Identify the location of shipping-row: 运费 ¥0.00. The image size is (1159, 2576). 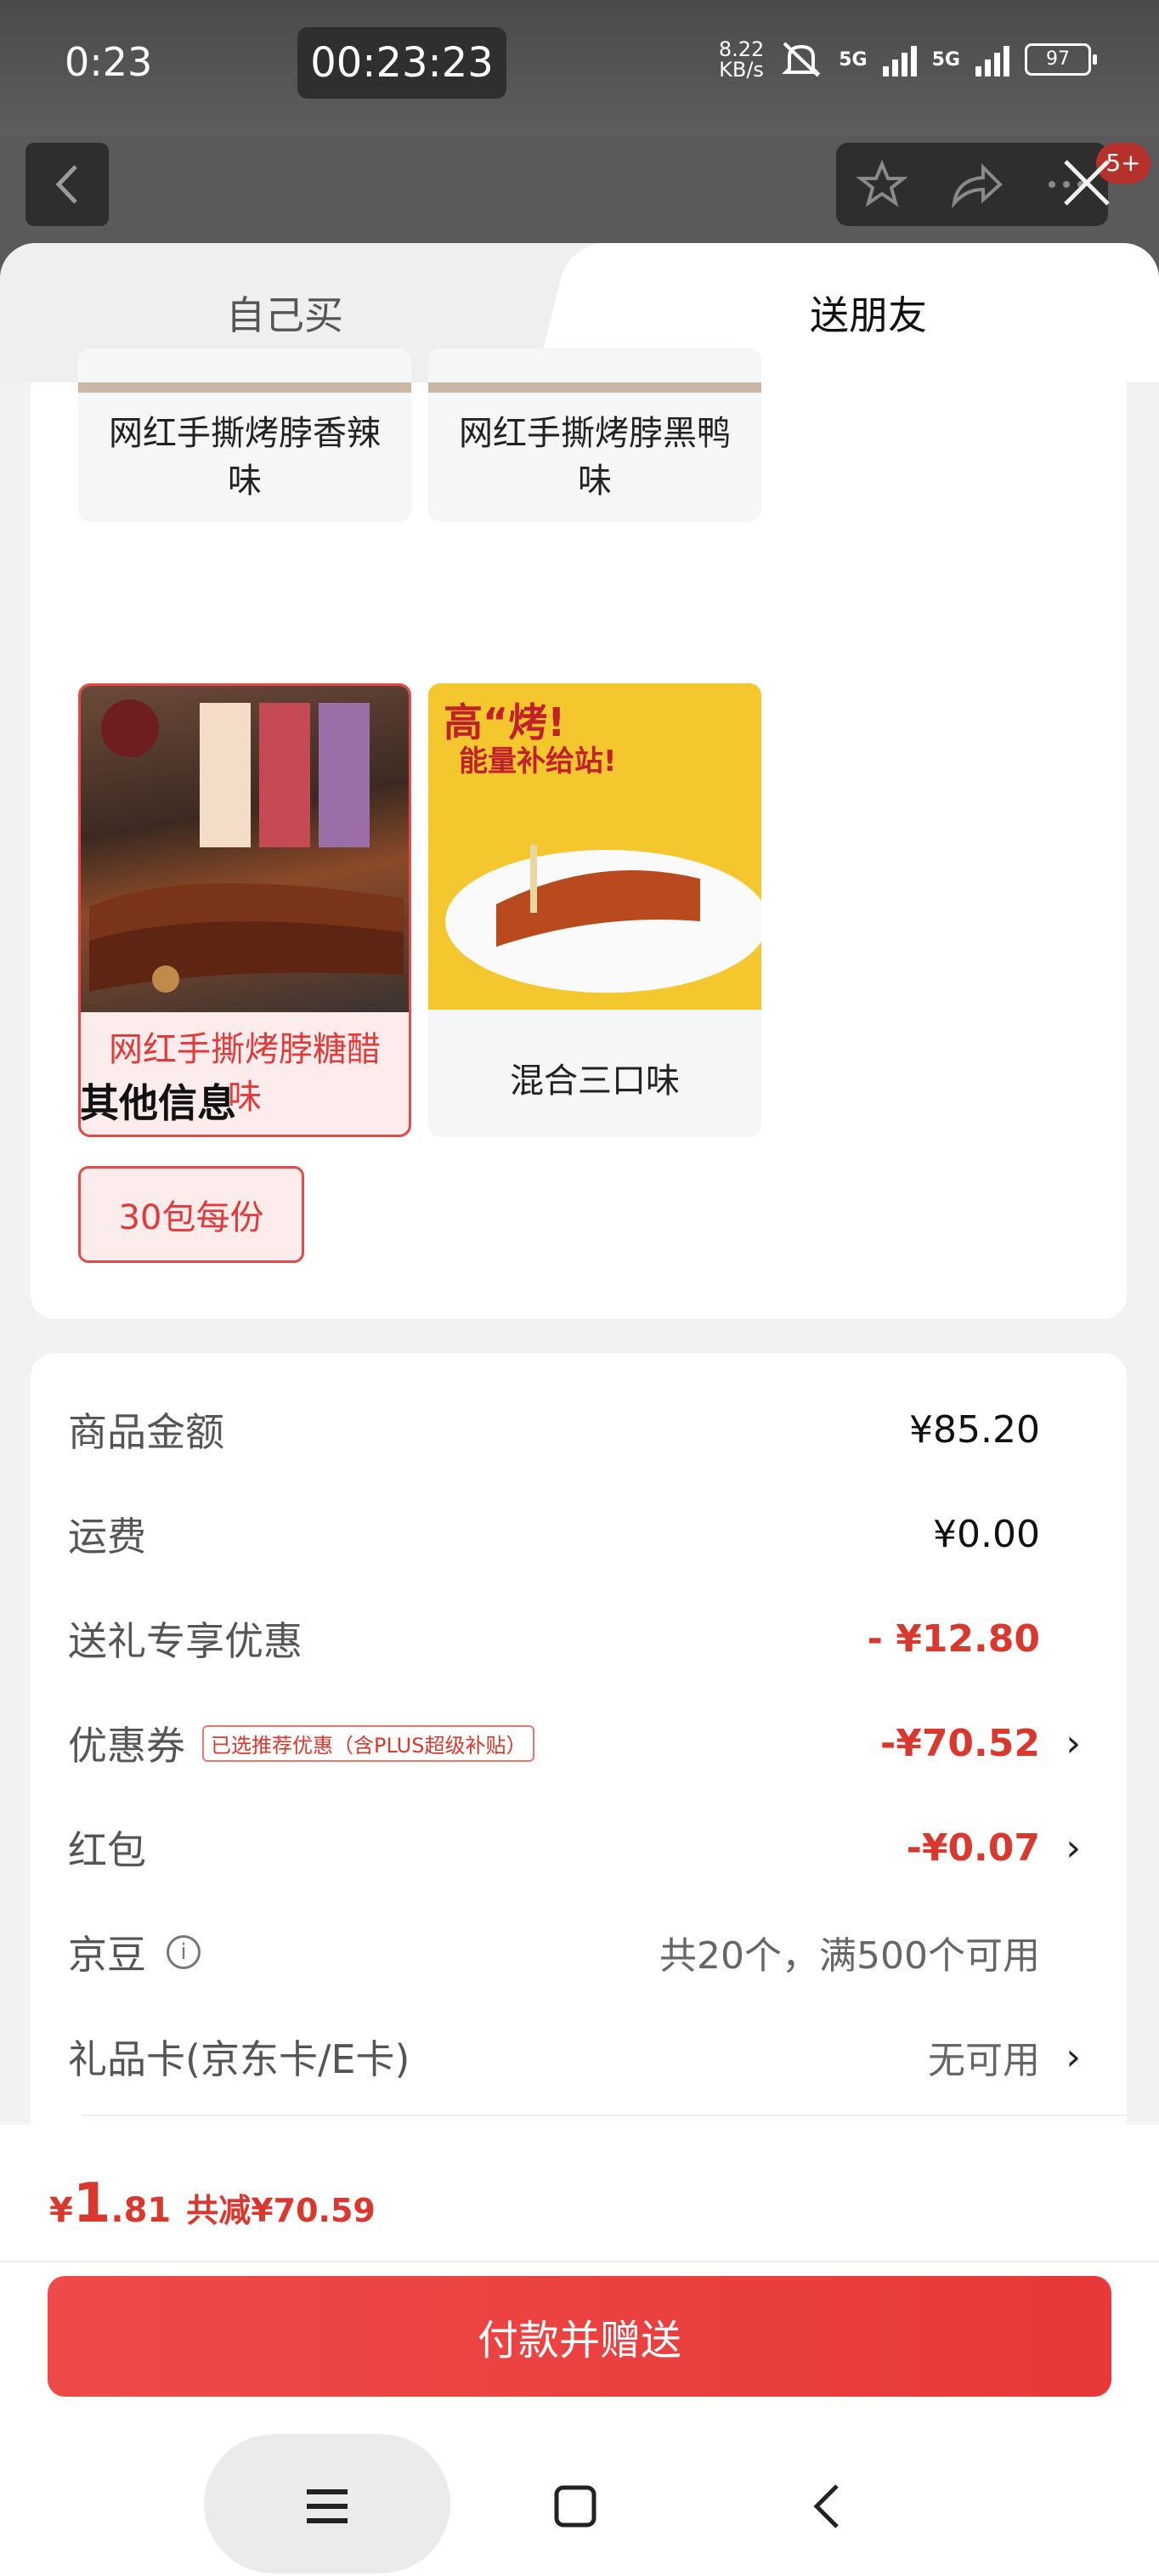
(595, 1534).